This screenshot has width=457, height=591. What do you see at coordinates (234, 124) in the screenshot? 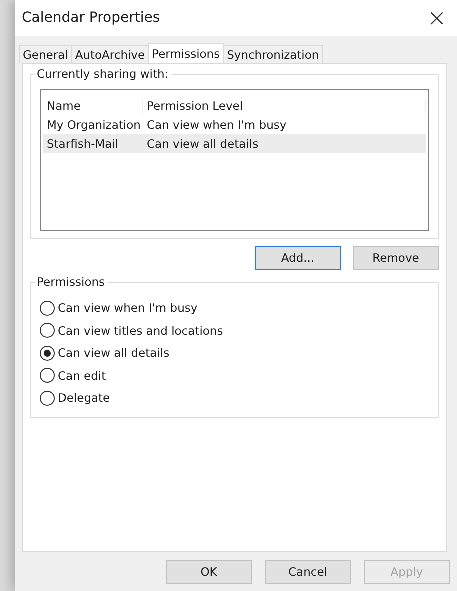
I see `list-row: My Organization Can view when I'm busy` at bounding box center [234, 124].